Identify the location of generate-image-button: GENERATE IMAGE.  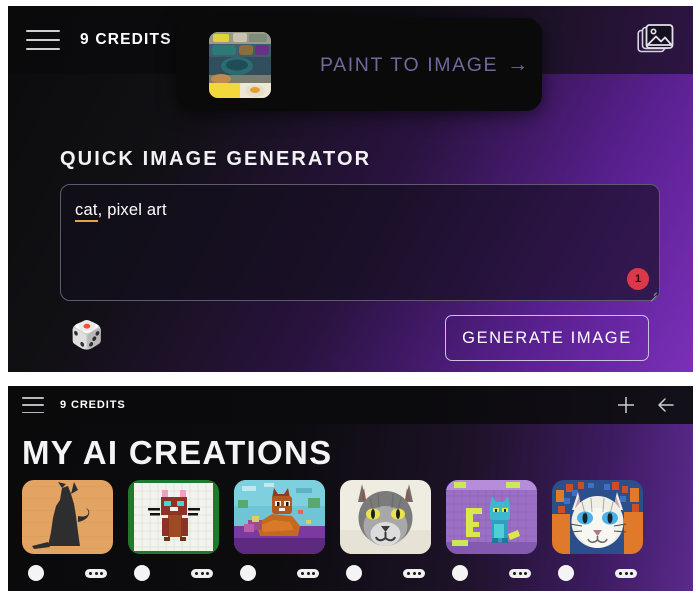
(547, 338).